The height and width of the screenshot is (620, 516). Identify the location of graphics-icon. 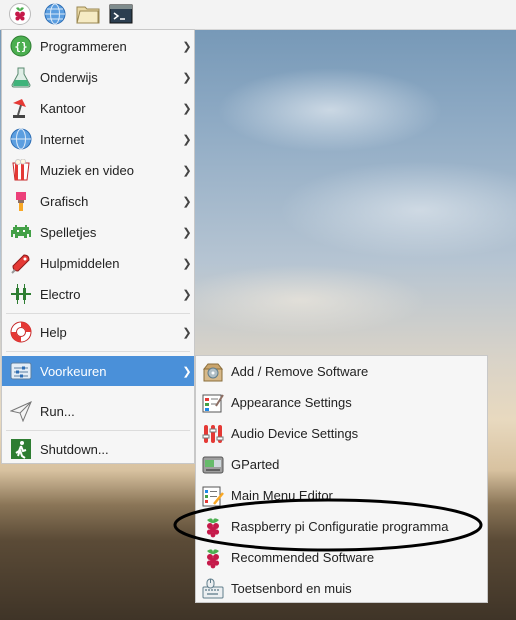
(21, 201).